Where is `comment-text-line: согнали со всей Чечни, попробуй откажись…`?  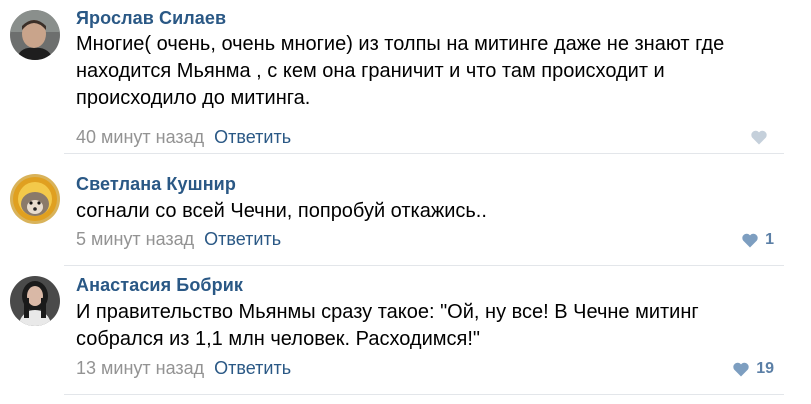
comment-text-line: согнали со всей Чечни, попробуй откажись… is located at coordinates (281, 211).